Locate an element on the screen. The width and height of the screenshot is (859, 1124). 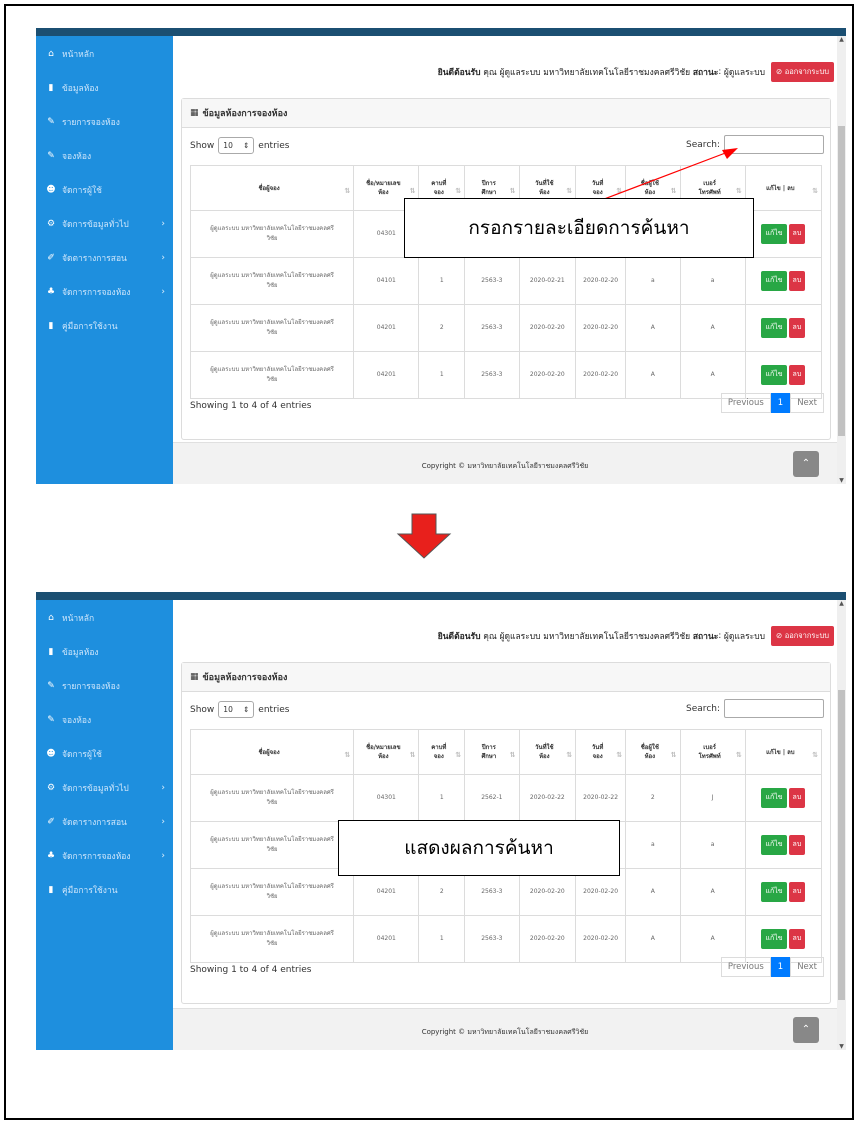
ban-icon: ⊘ is located at coordinates (779, 635).